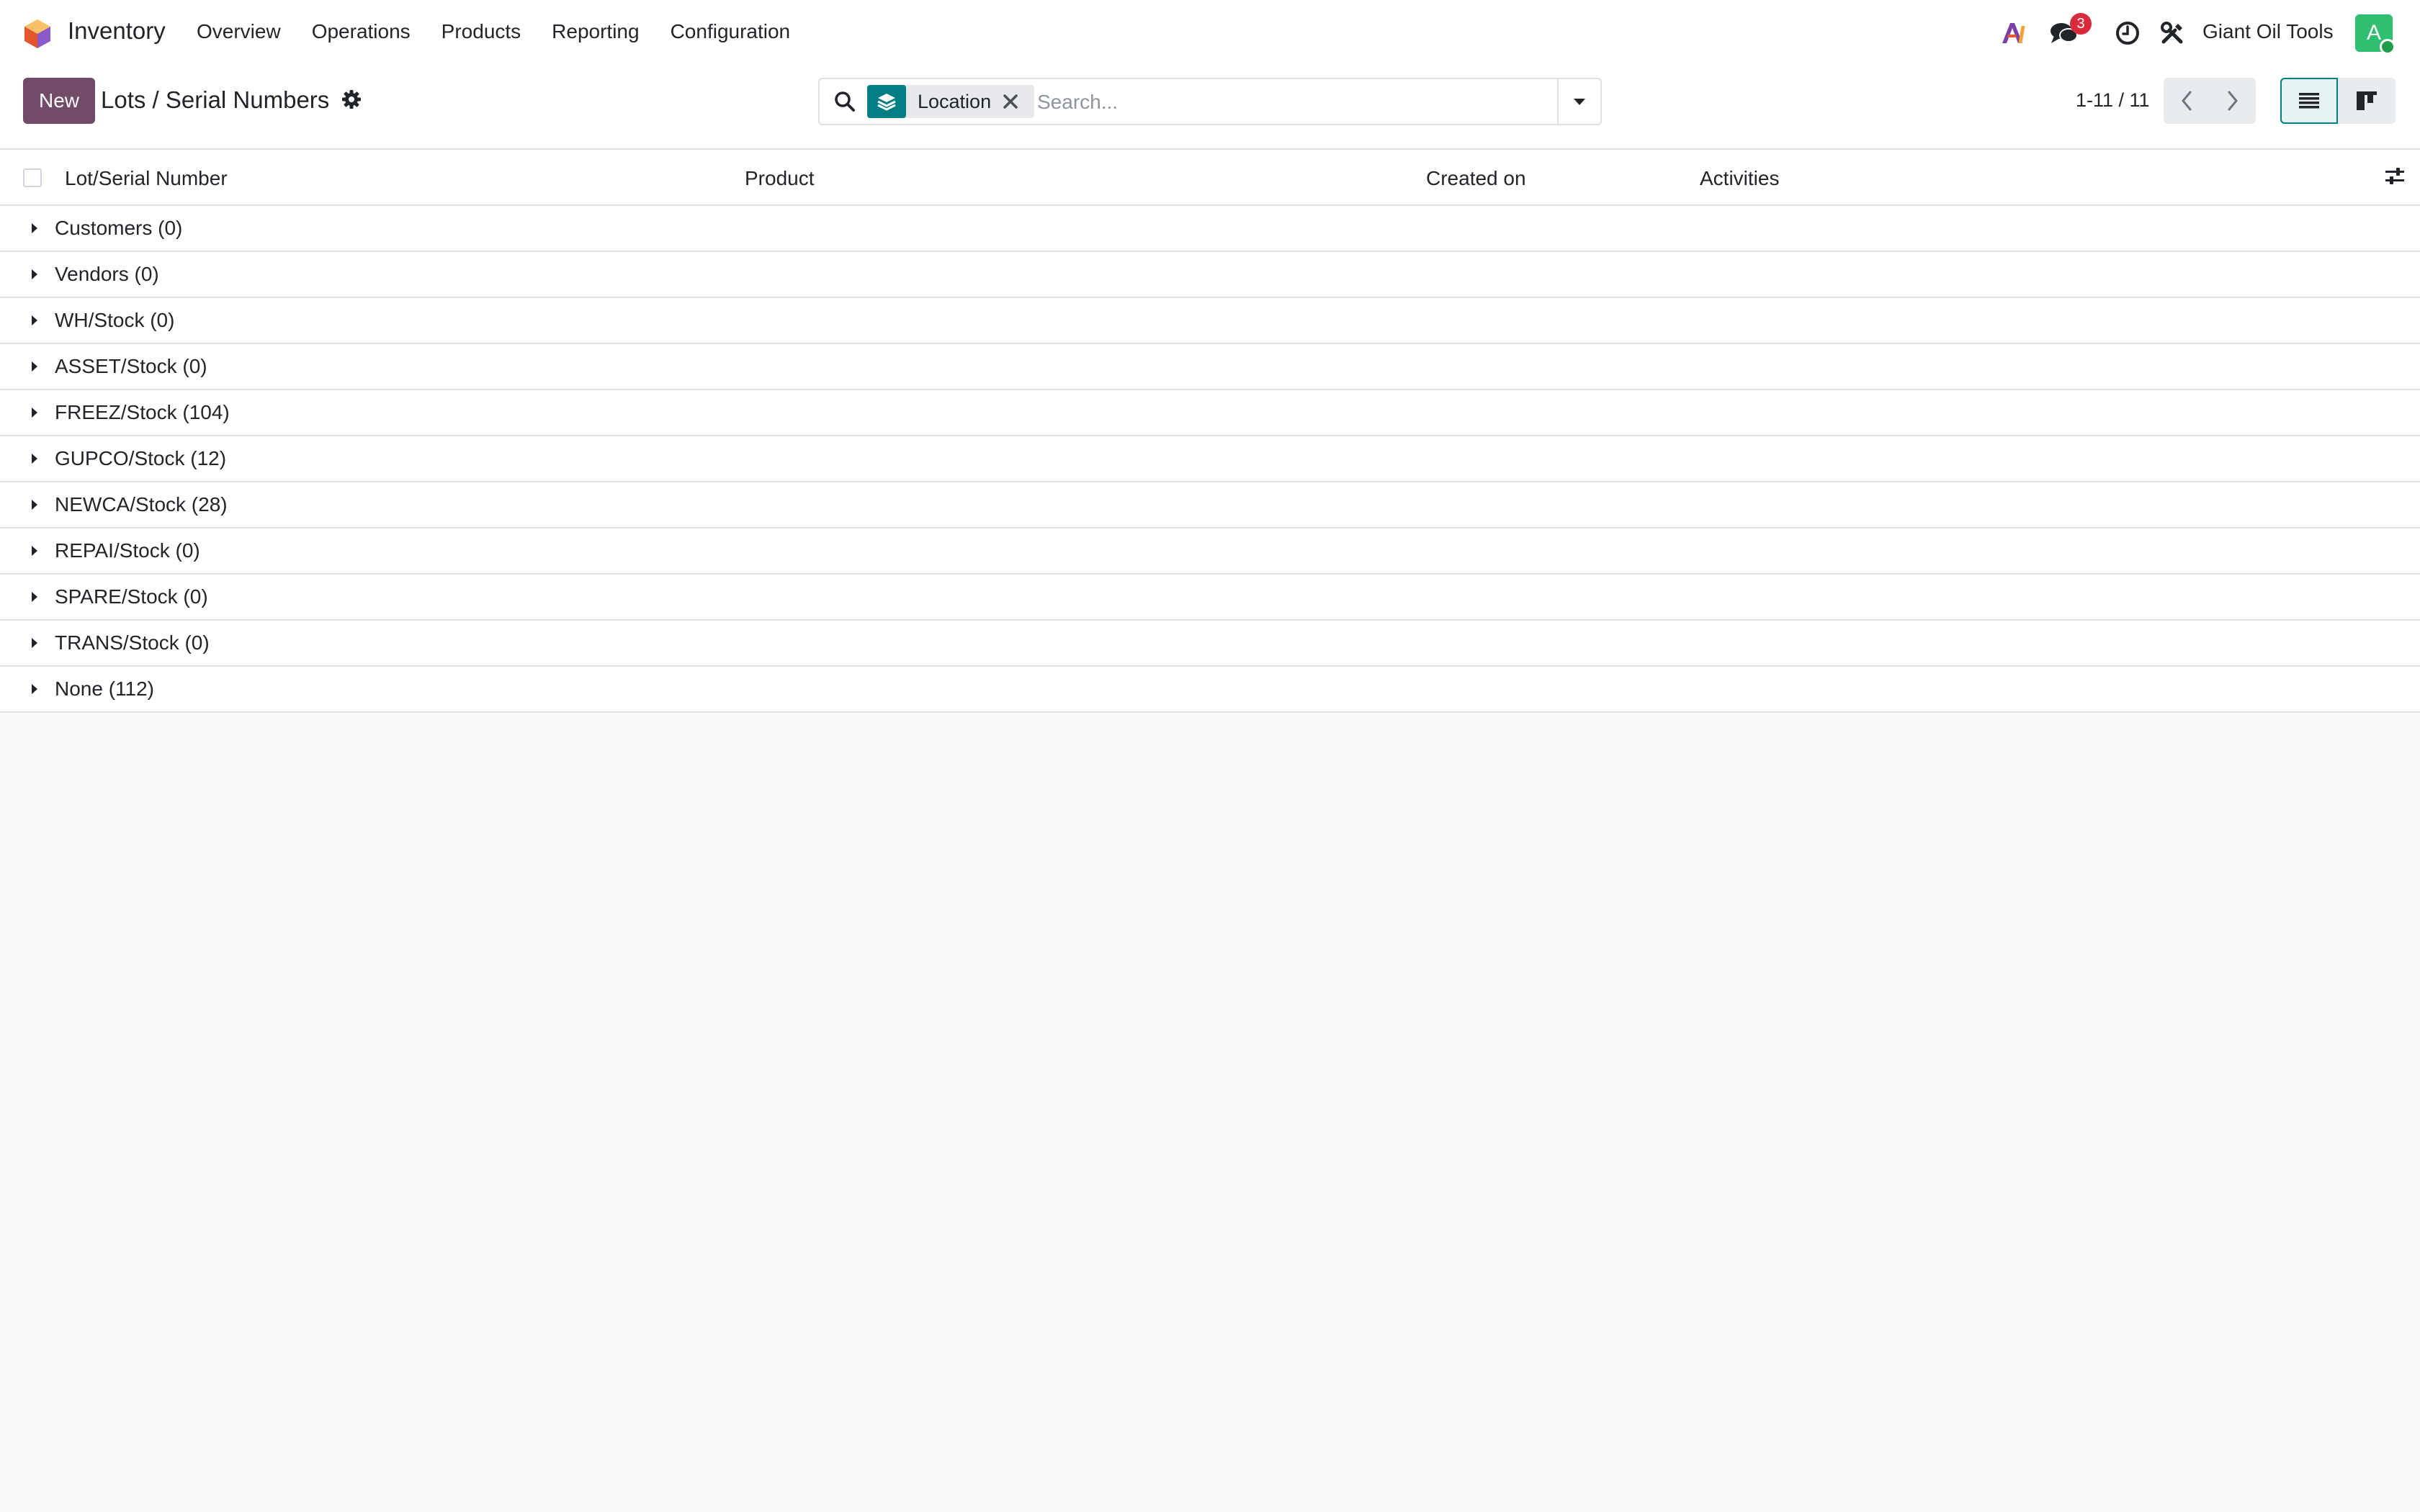 This screenshot has width=2420, height=1512. Describe the element at coordinates (105, 689) in the screenshot. I see `group-label: None (112)` at that location.